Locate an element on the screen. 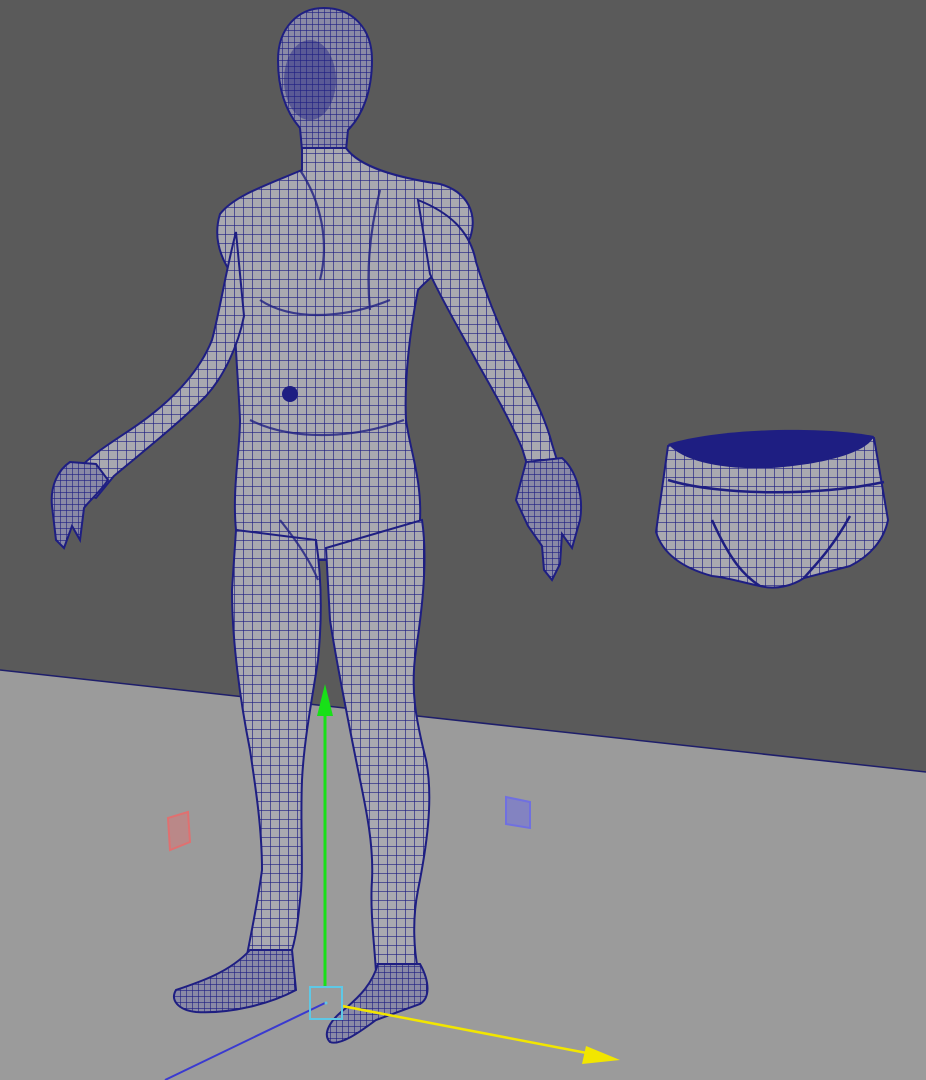  manipulator-pivot-dot is located at coordinates (326, 1003).